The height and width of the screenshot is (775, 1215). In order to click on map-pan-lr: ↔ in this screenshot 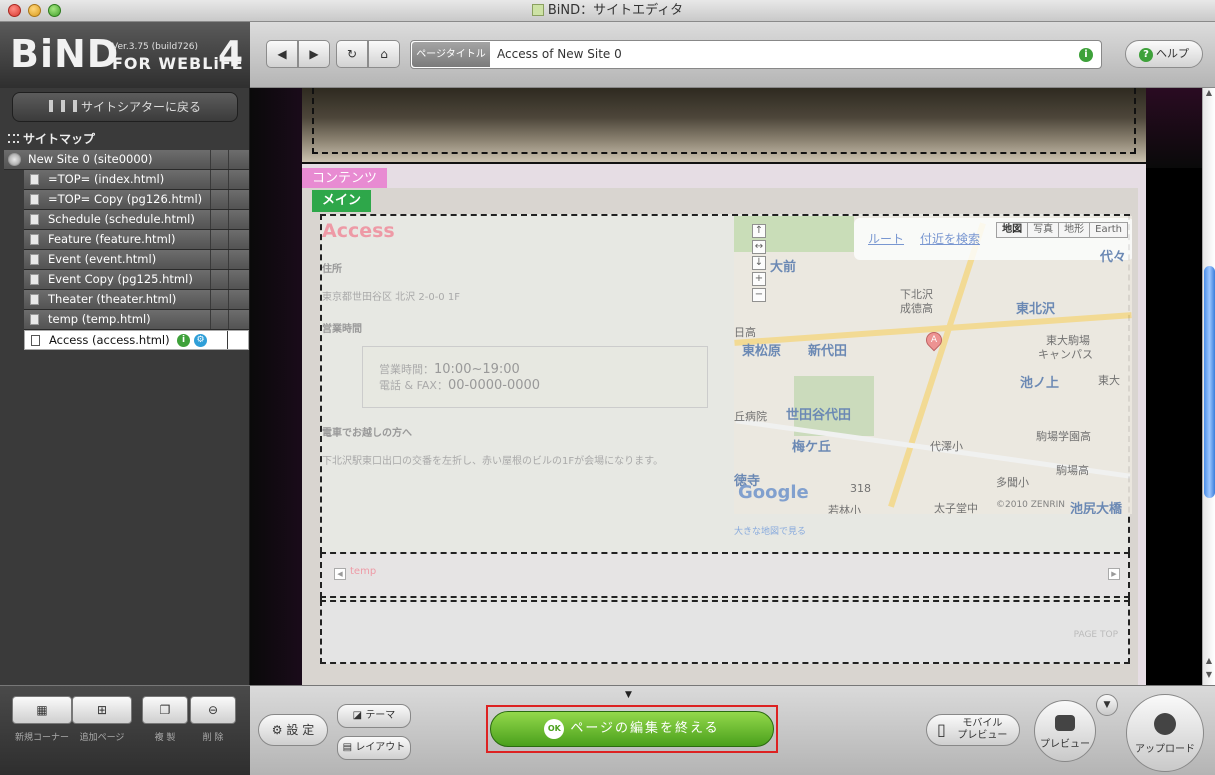, I will do `click(759, 247)`.